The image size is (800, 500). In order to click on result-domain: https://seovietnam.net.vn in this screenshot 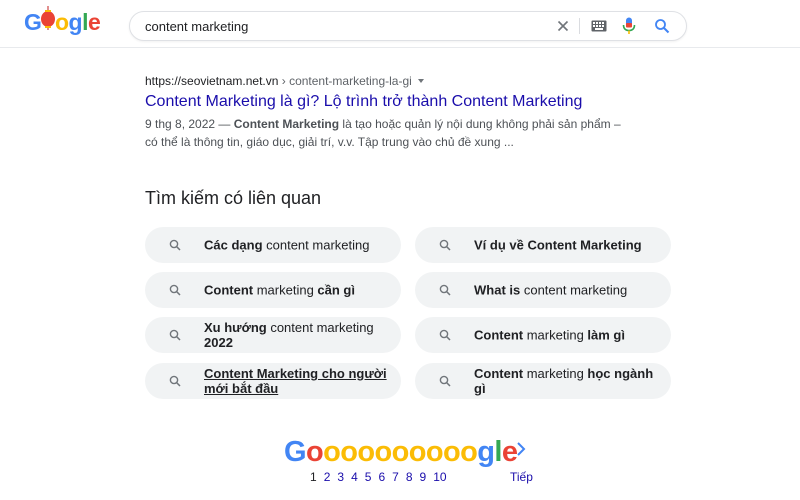, I will do `click(212, 81)`.